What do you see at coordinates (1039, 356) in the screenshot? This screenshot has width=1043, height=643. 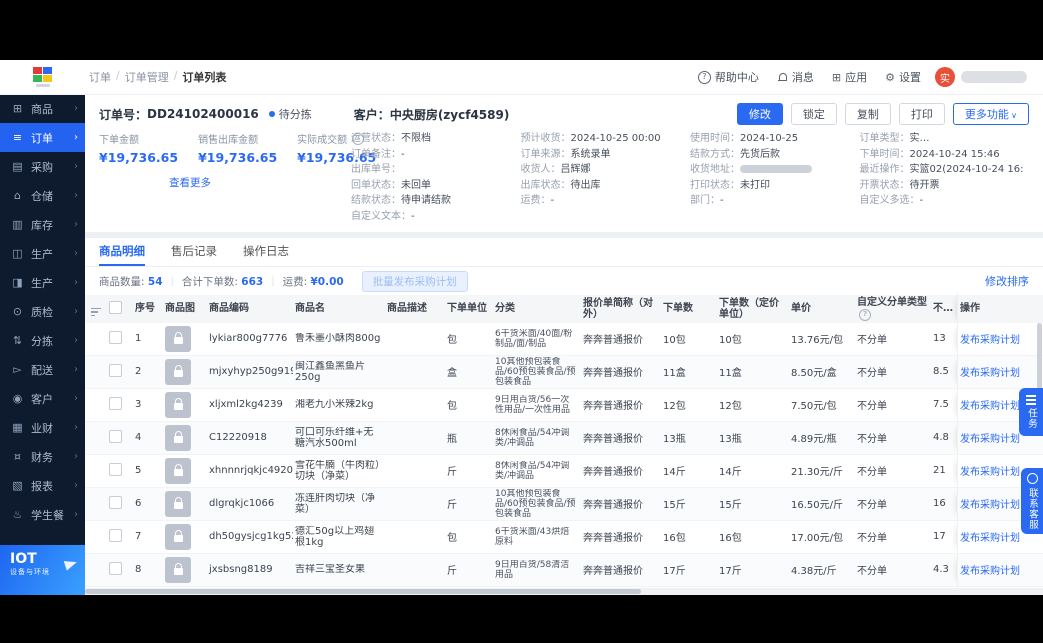 I see `vertical-scrollbar` at bounding box center [1039, 356].